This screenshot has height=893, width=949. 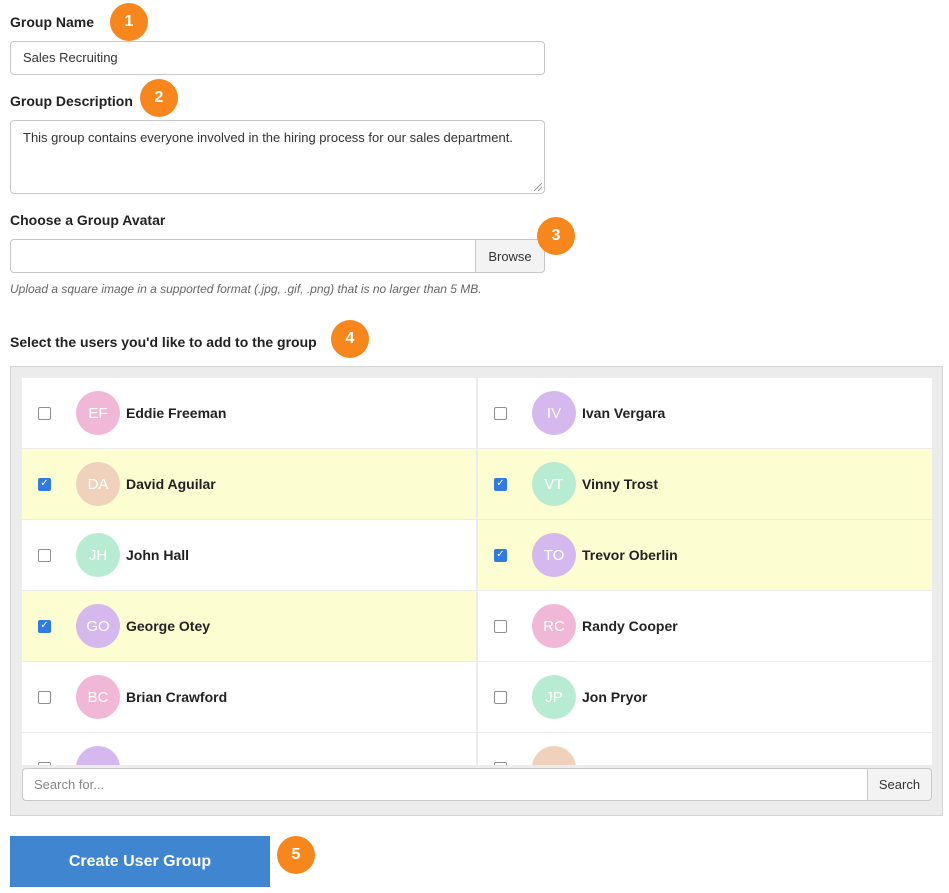 What do you see at coordinates (98, 413) in the screenshot?
I see `user-avatar: EF` at bounding box center [98, 413].